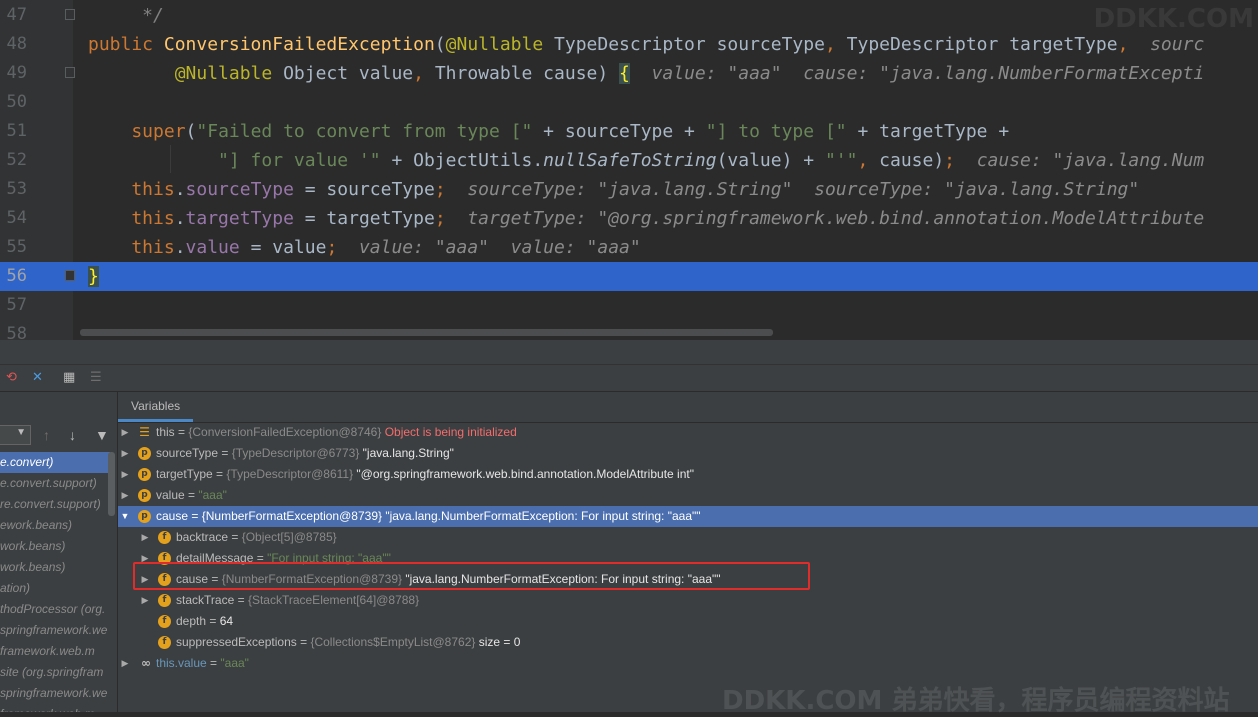 This screenshot has height=717, width=1258. I want to click on inline-debug-value: cause: "java.lang.Num, so click(1080, 160).